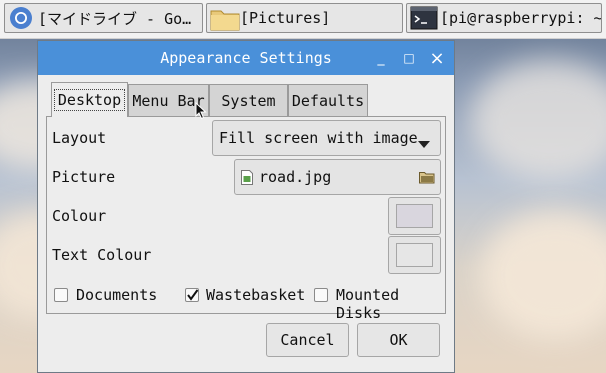  What do you see at coordinates (521, 18) in the screenshot?
I see `taskbar-item-label: [pi@raspberrypi: ~]` at bounding box center [521, 18].